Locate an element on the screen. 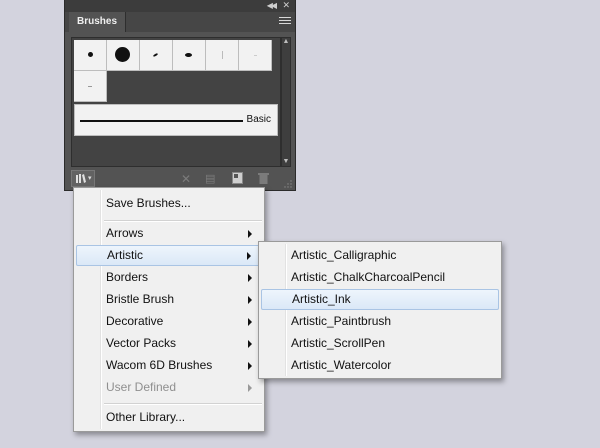  brush-basic: Basic is located at coordinates (176, 120).